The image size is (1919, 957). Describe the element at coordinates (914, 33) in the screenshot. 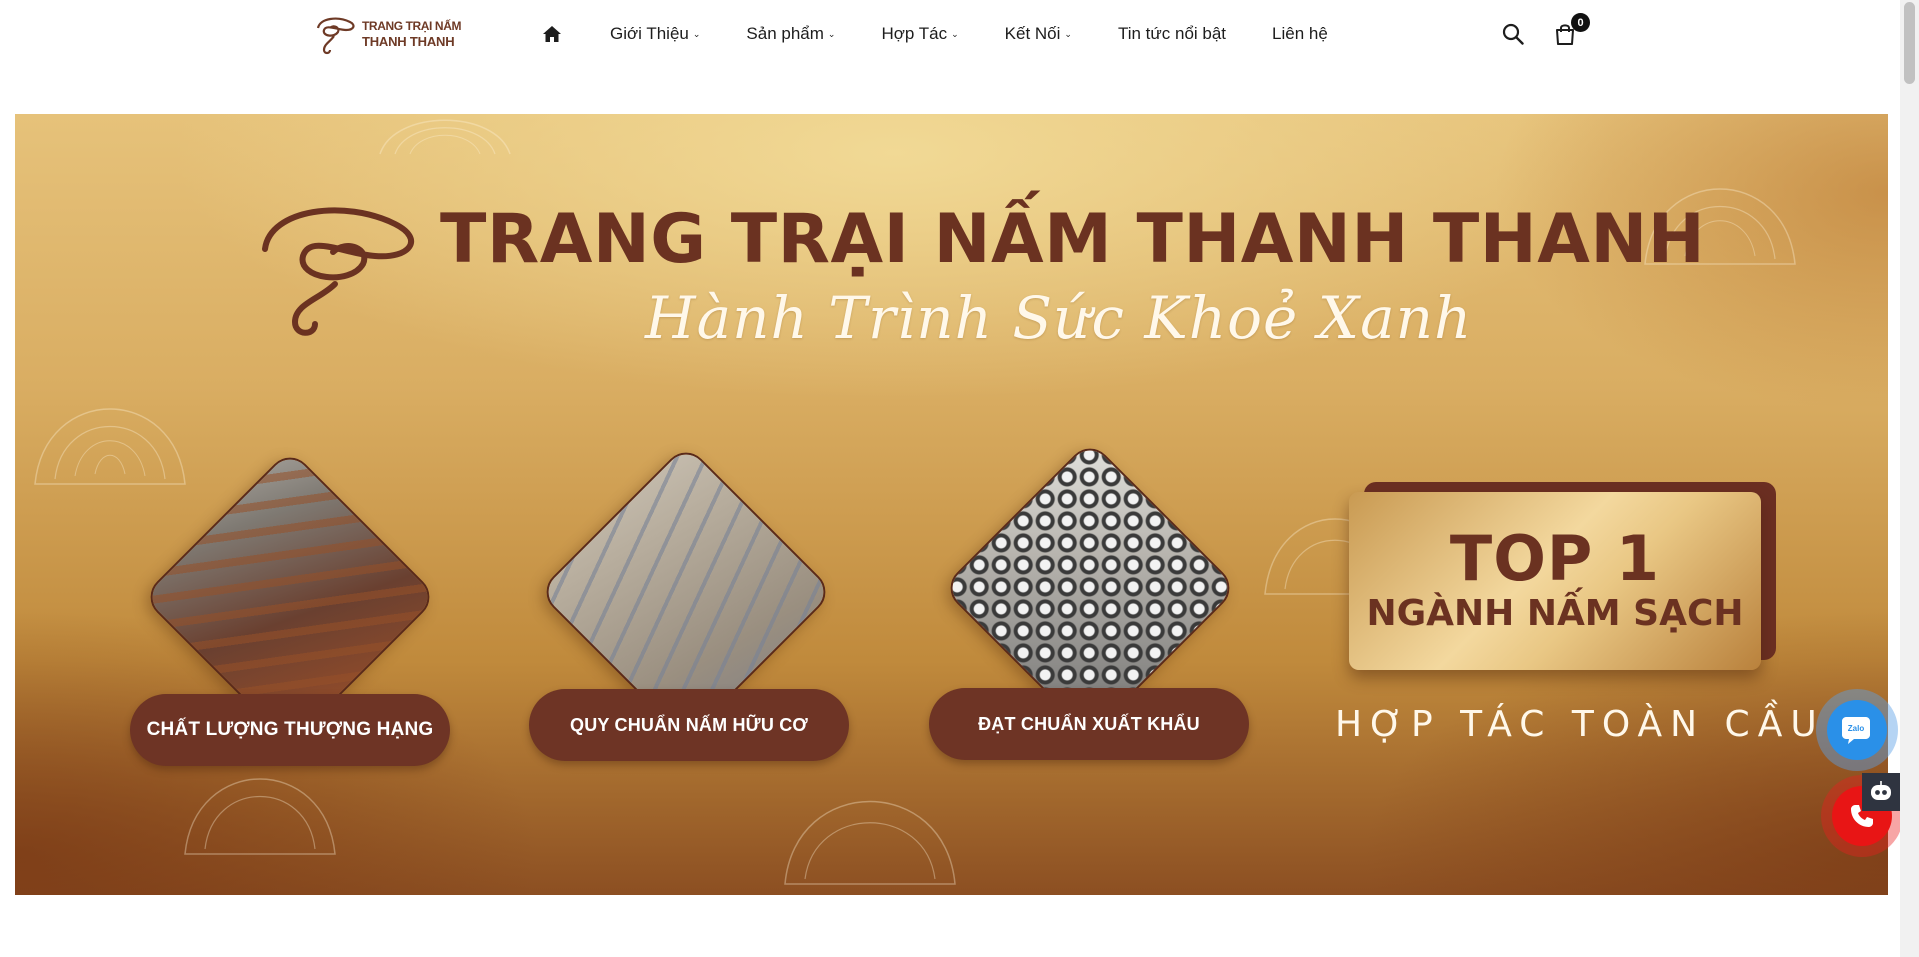

I see `nav-item-label: Hợp Tác` at that location.